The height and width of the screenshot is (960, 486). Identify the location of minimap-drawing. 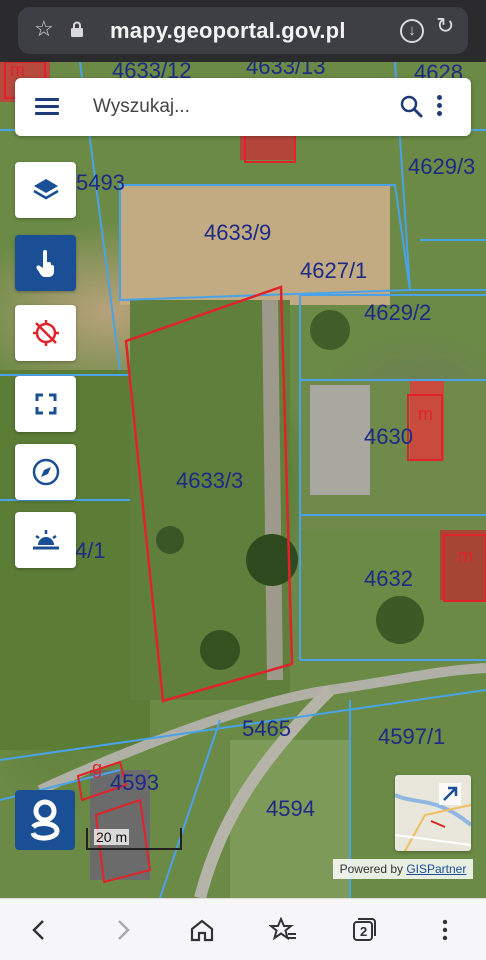
(433, 817).